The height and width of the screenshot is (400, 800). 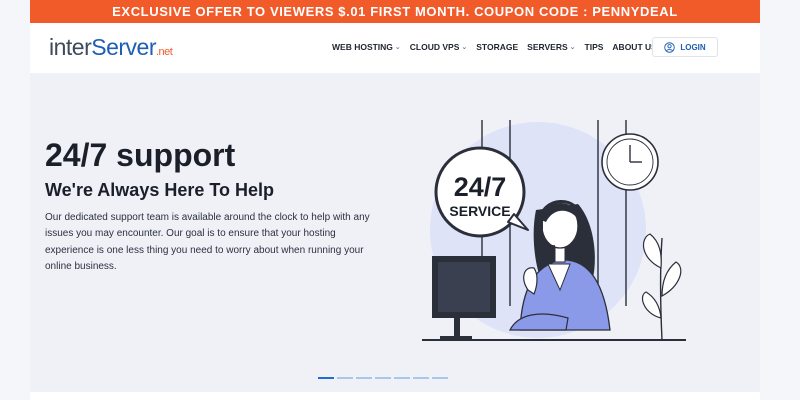 I want to click on logo-part-inter: inter, so click(x=70, y=47).